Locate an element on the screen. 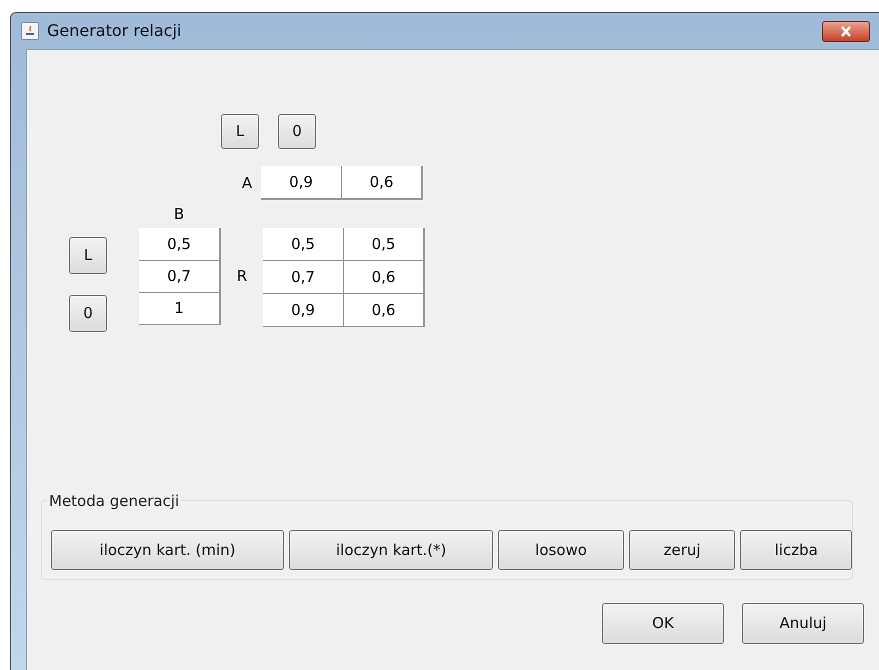  close-button is located at coordinates (846, 31).